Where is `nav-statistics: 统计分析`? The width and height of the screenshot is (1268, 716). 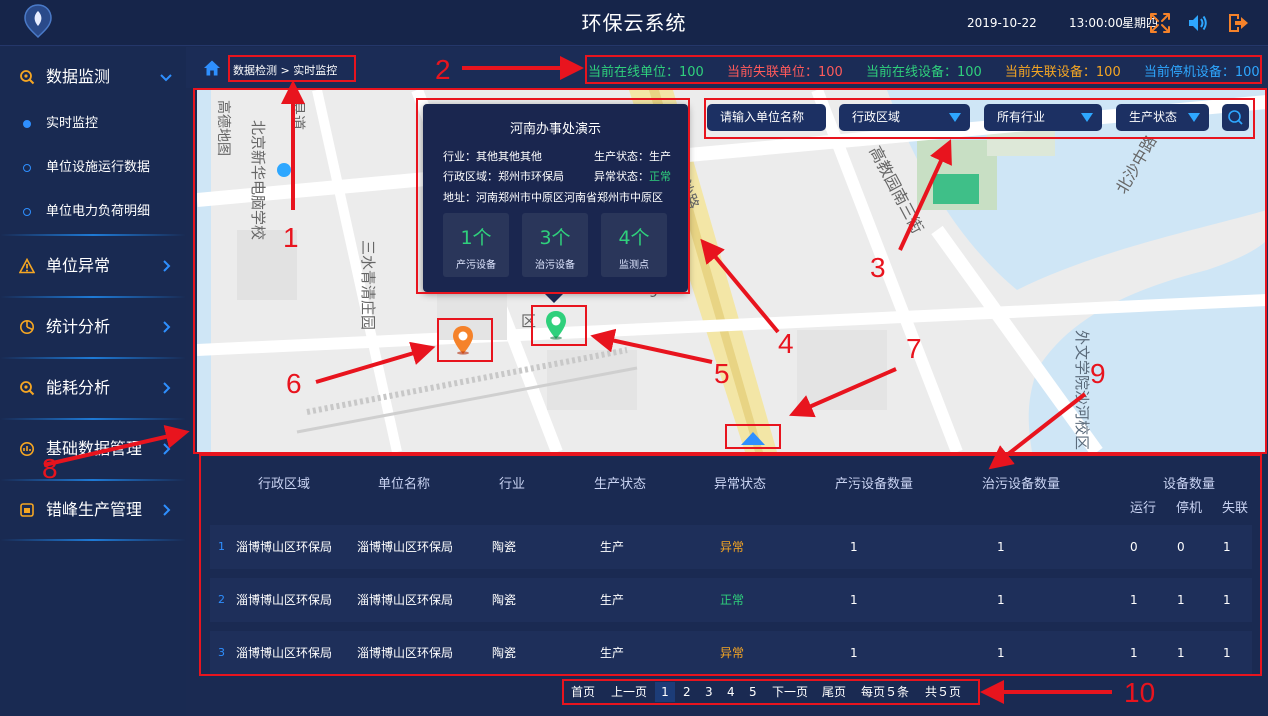 nav-statistics: 统计分析 is located at coordinates (93, 327).